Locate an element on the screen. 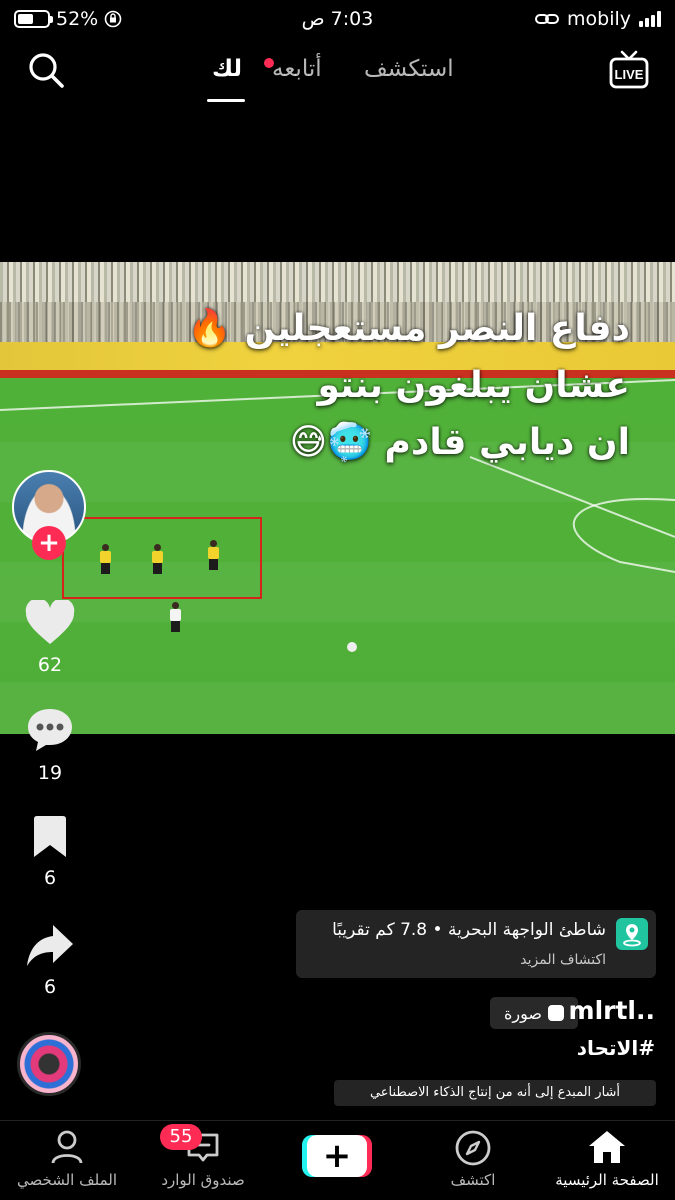  tab-explore: استكشف is located at coordinates (409, 69).